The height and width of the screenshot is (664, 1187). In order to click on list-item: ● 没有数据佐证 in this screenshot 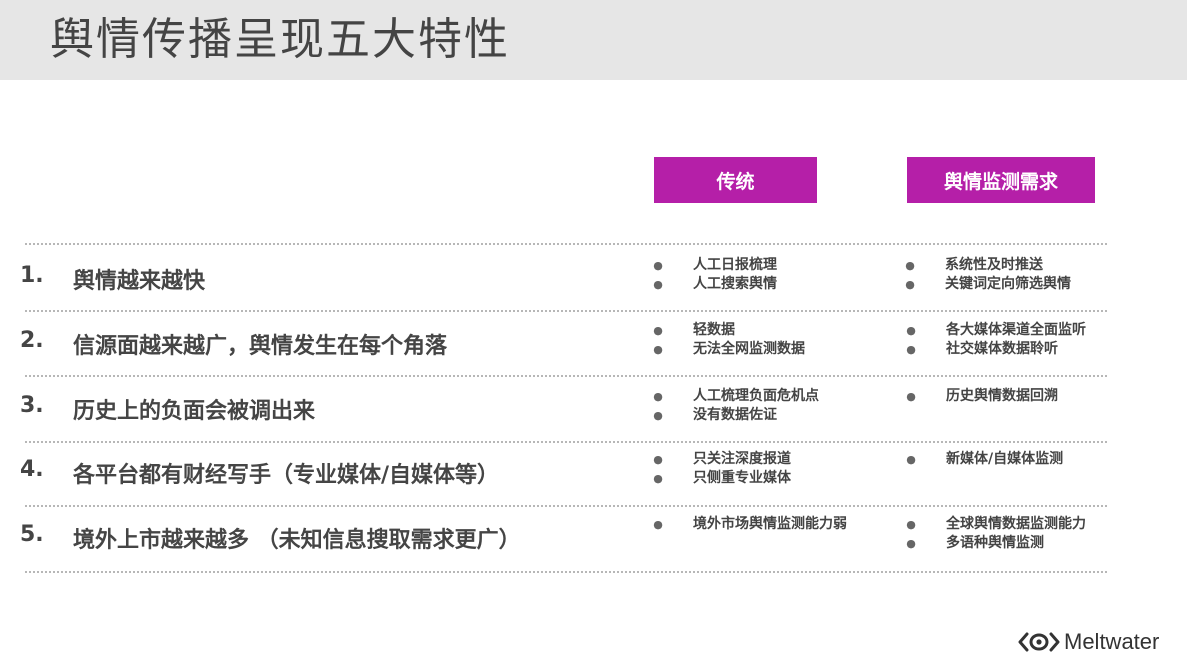, I will do `click(715, 415)`.